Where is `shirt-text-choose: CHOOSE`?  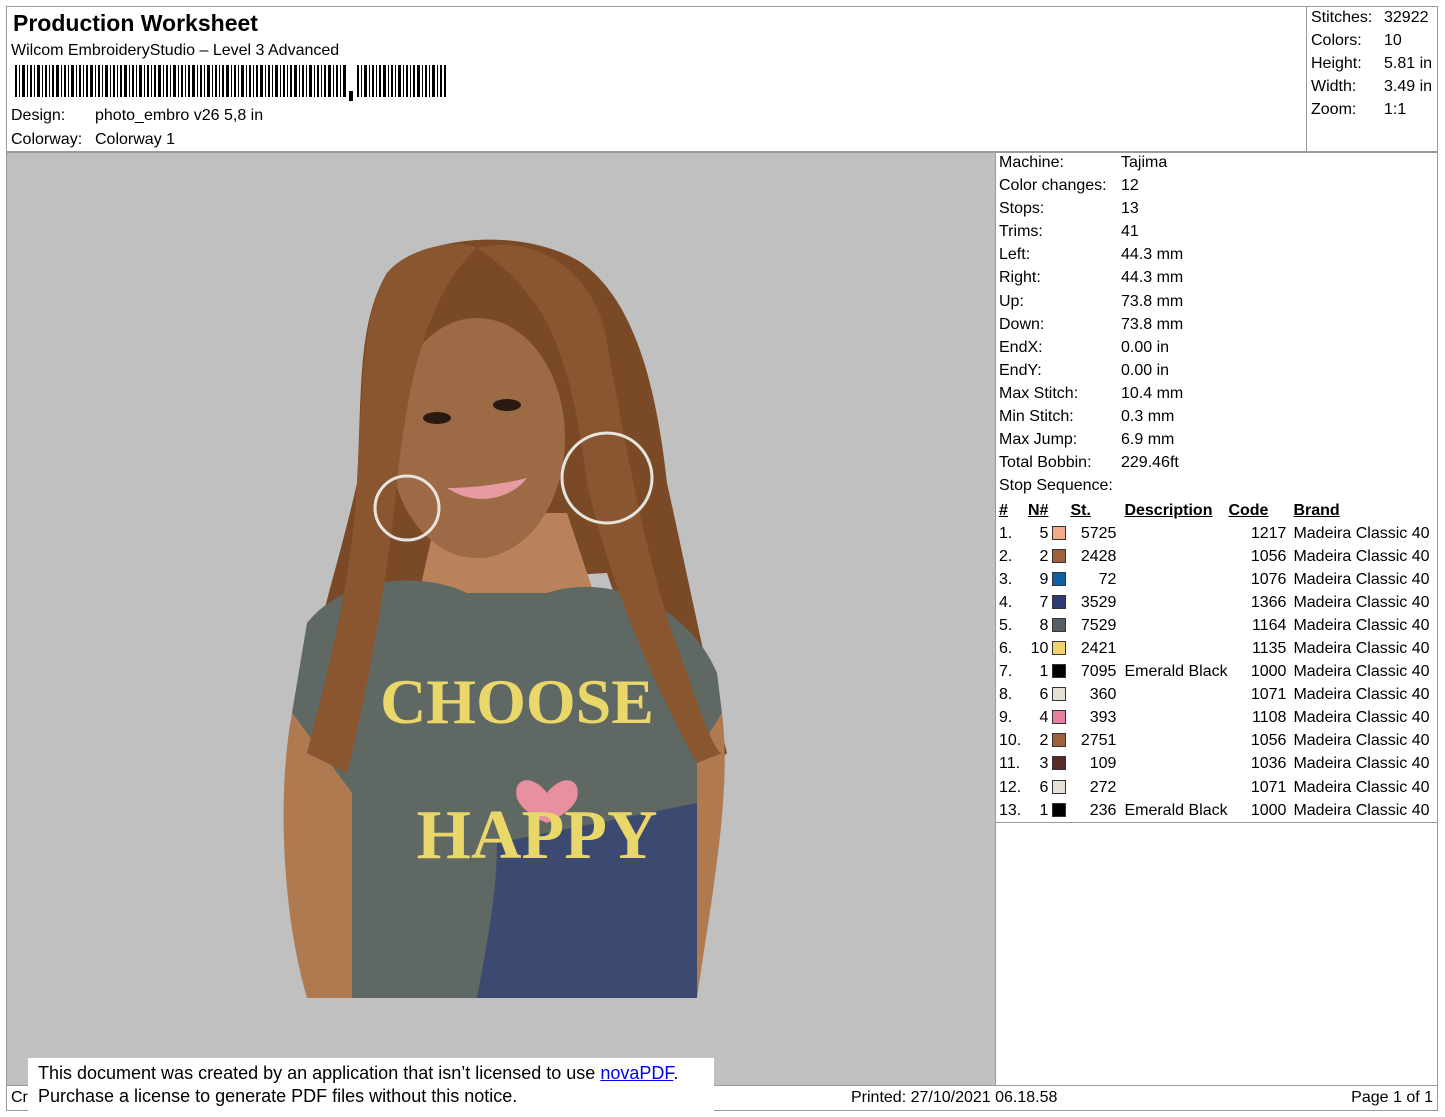
shirt-text-choose: CHOOSE is located at coordinates (517, 701).